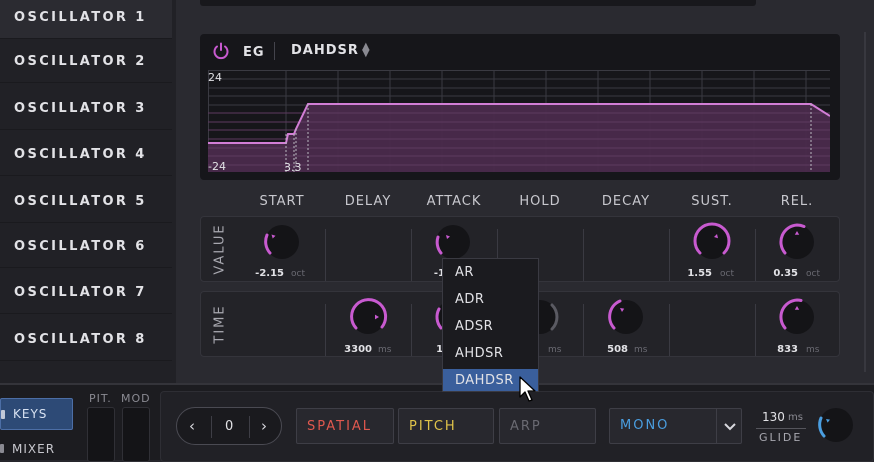 This screenshot has height=462, width=874. Describe the element at coordinates (100, 398) in the screenshot. I see `pitch-wheel-label: PIT.` at that location.